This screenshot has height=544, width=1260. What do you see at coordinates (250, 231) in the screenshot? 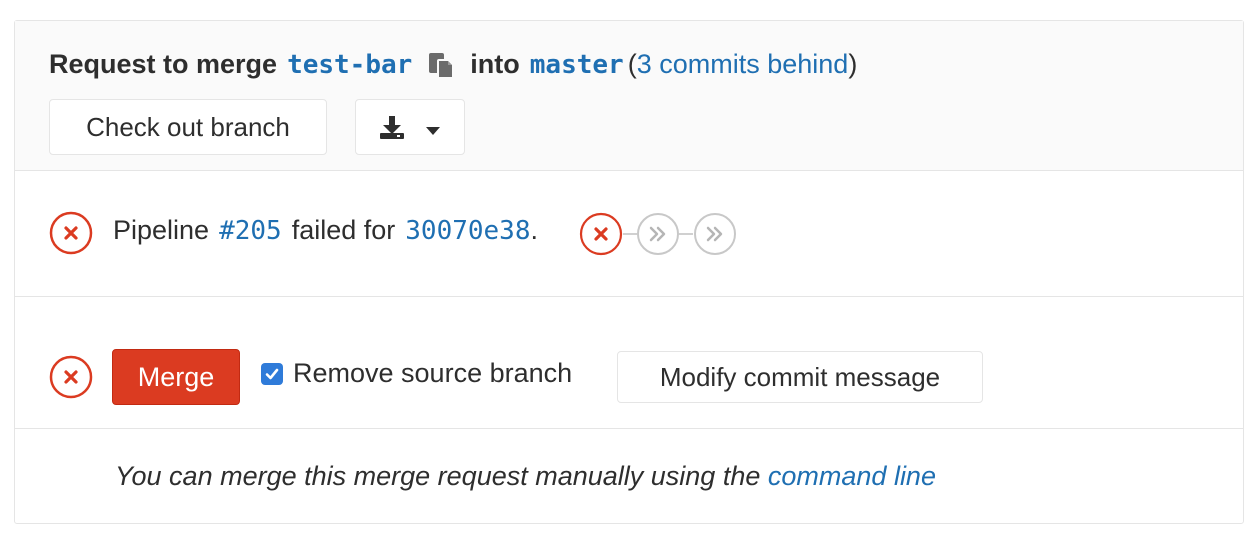
I see `pipeline-id-link: #205` at bounding box center [250, 231].